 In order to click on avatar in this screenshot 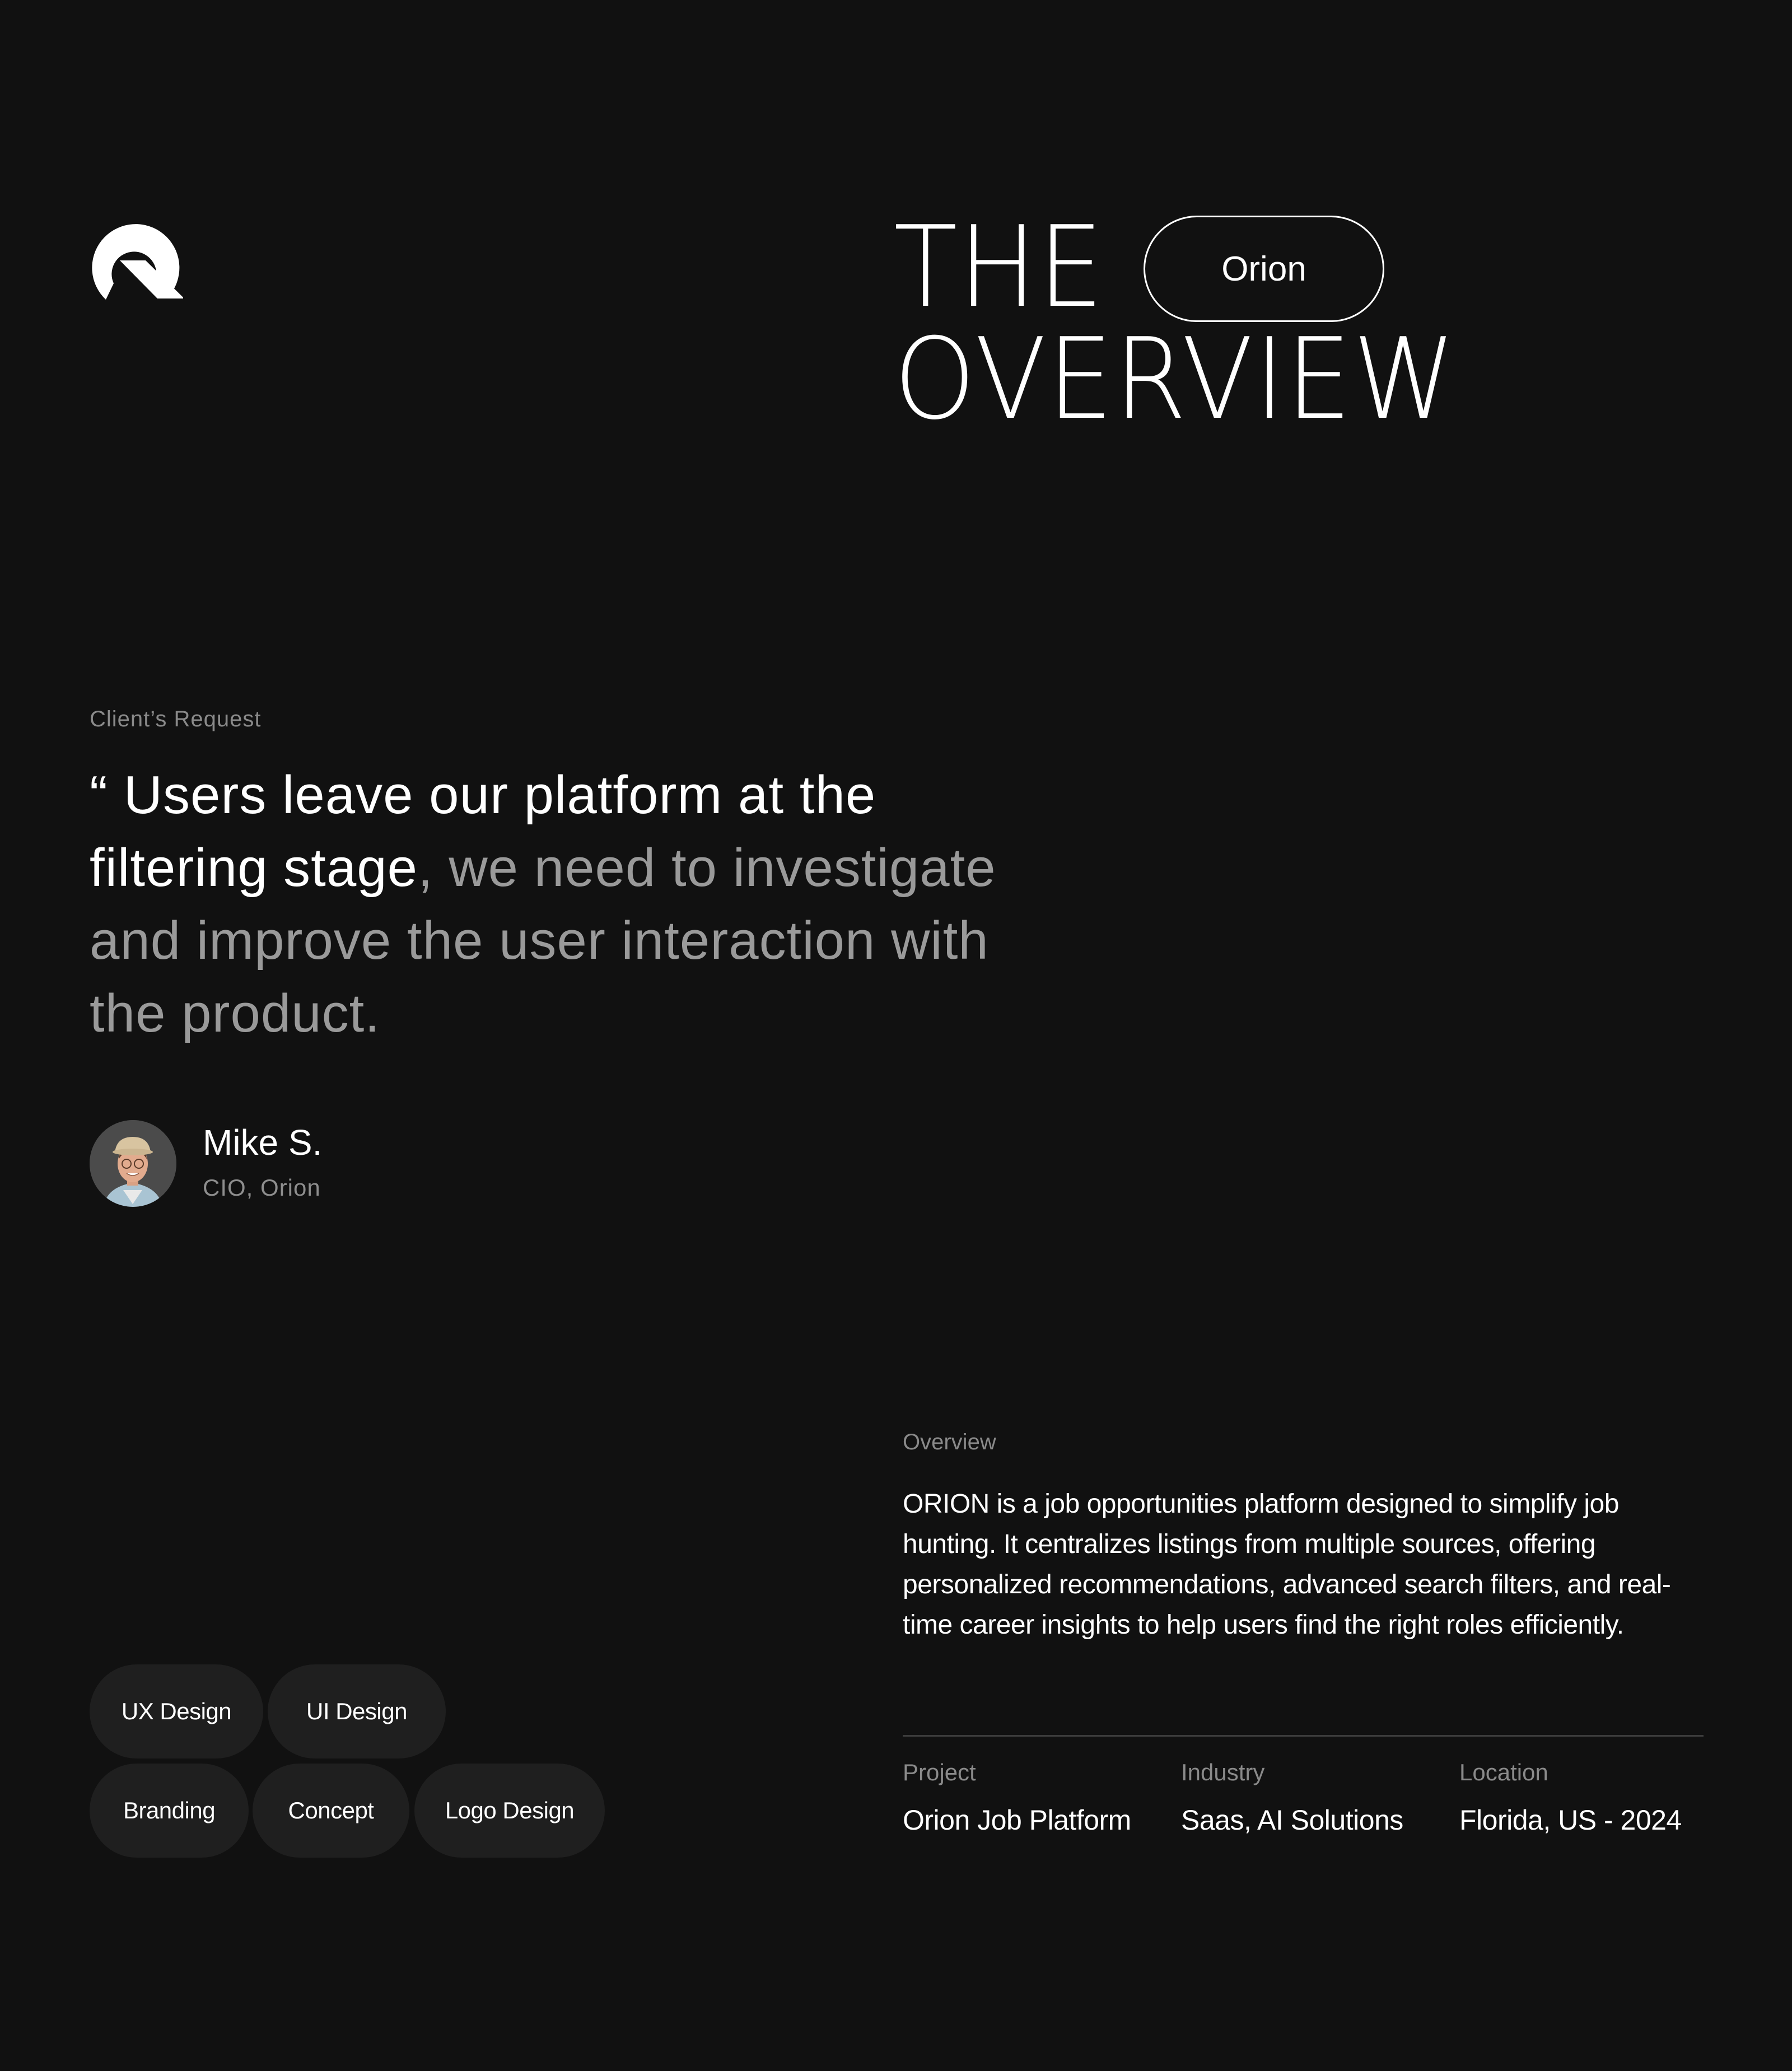, I will do `click(133, 1163)`.